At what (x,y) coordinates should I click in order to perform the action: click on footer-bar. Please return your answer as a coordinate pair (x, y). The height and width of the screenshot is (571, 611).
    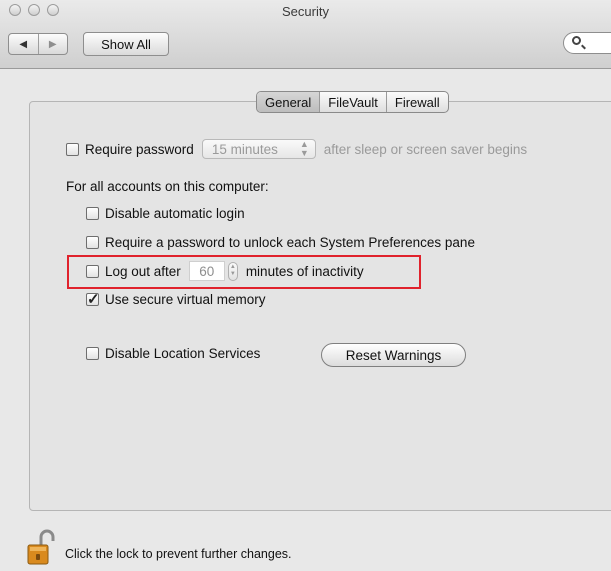
    Looking at the image, I should click on (305, 546).